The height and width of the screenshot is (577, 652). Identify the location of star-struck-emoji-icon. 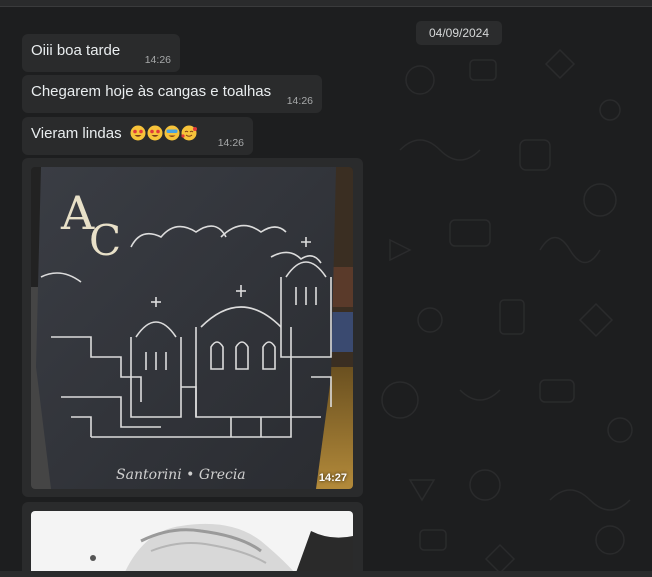
(172, 133).